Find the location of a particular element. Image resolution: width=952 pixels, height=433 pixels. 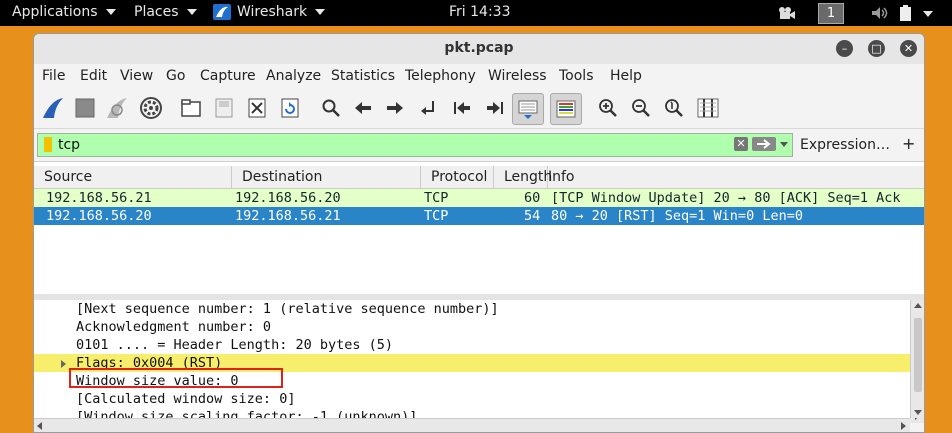

menu-statistics: Statistics is located at coordinates (363, 76).